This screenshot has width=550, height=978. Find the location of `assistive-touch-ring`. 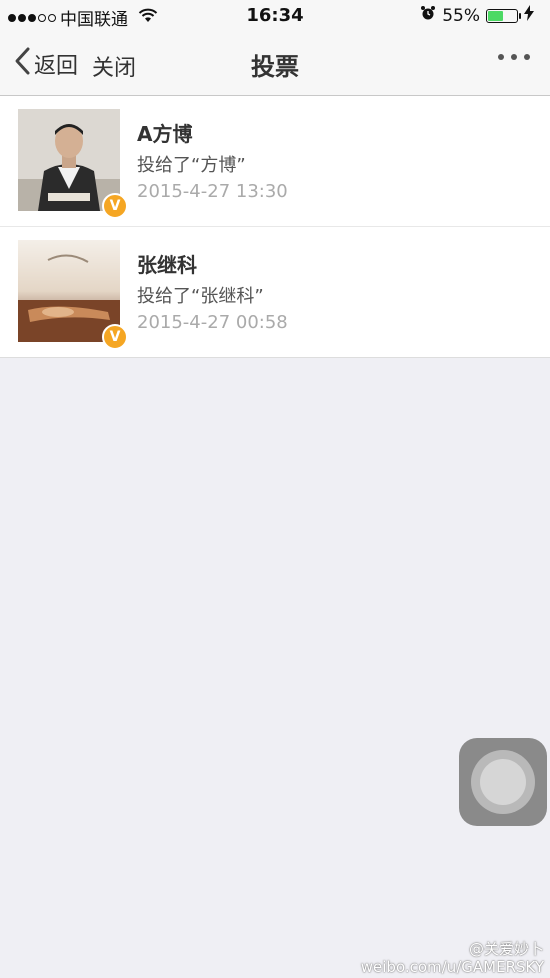

assistive-touch-ring is located at coordinates (503, 782).